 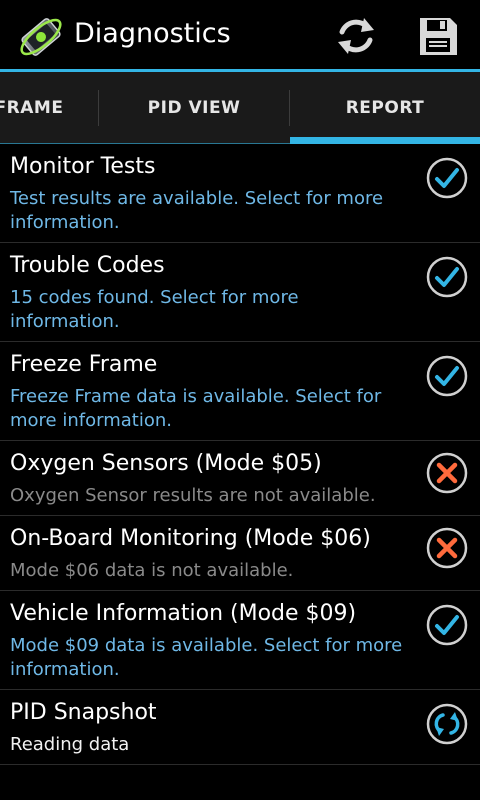 I want to click on list-item-title: Monitor Tests, so click(x=83, y=166).